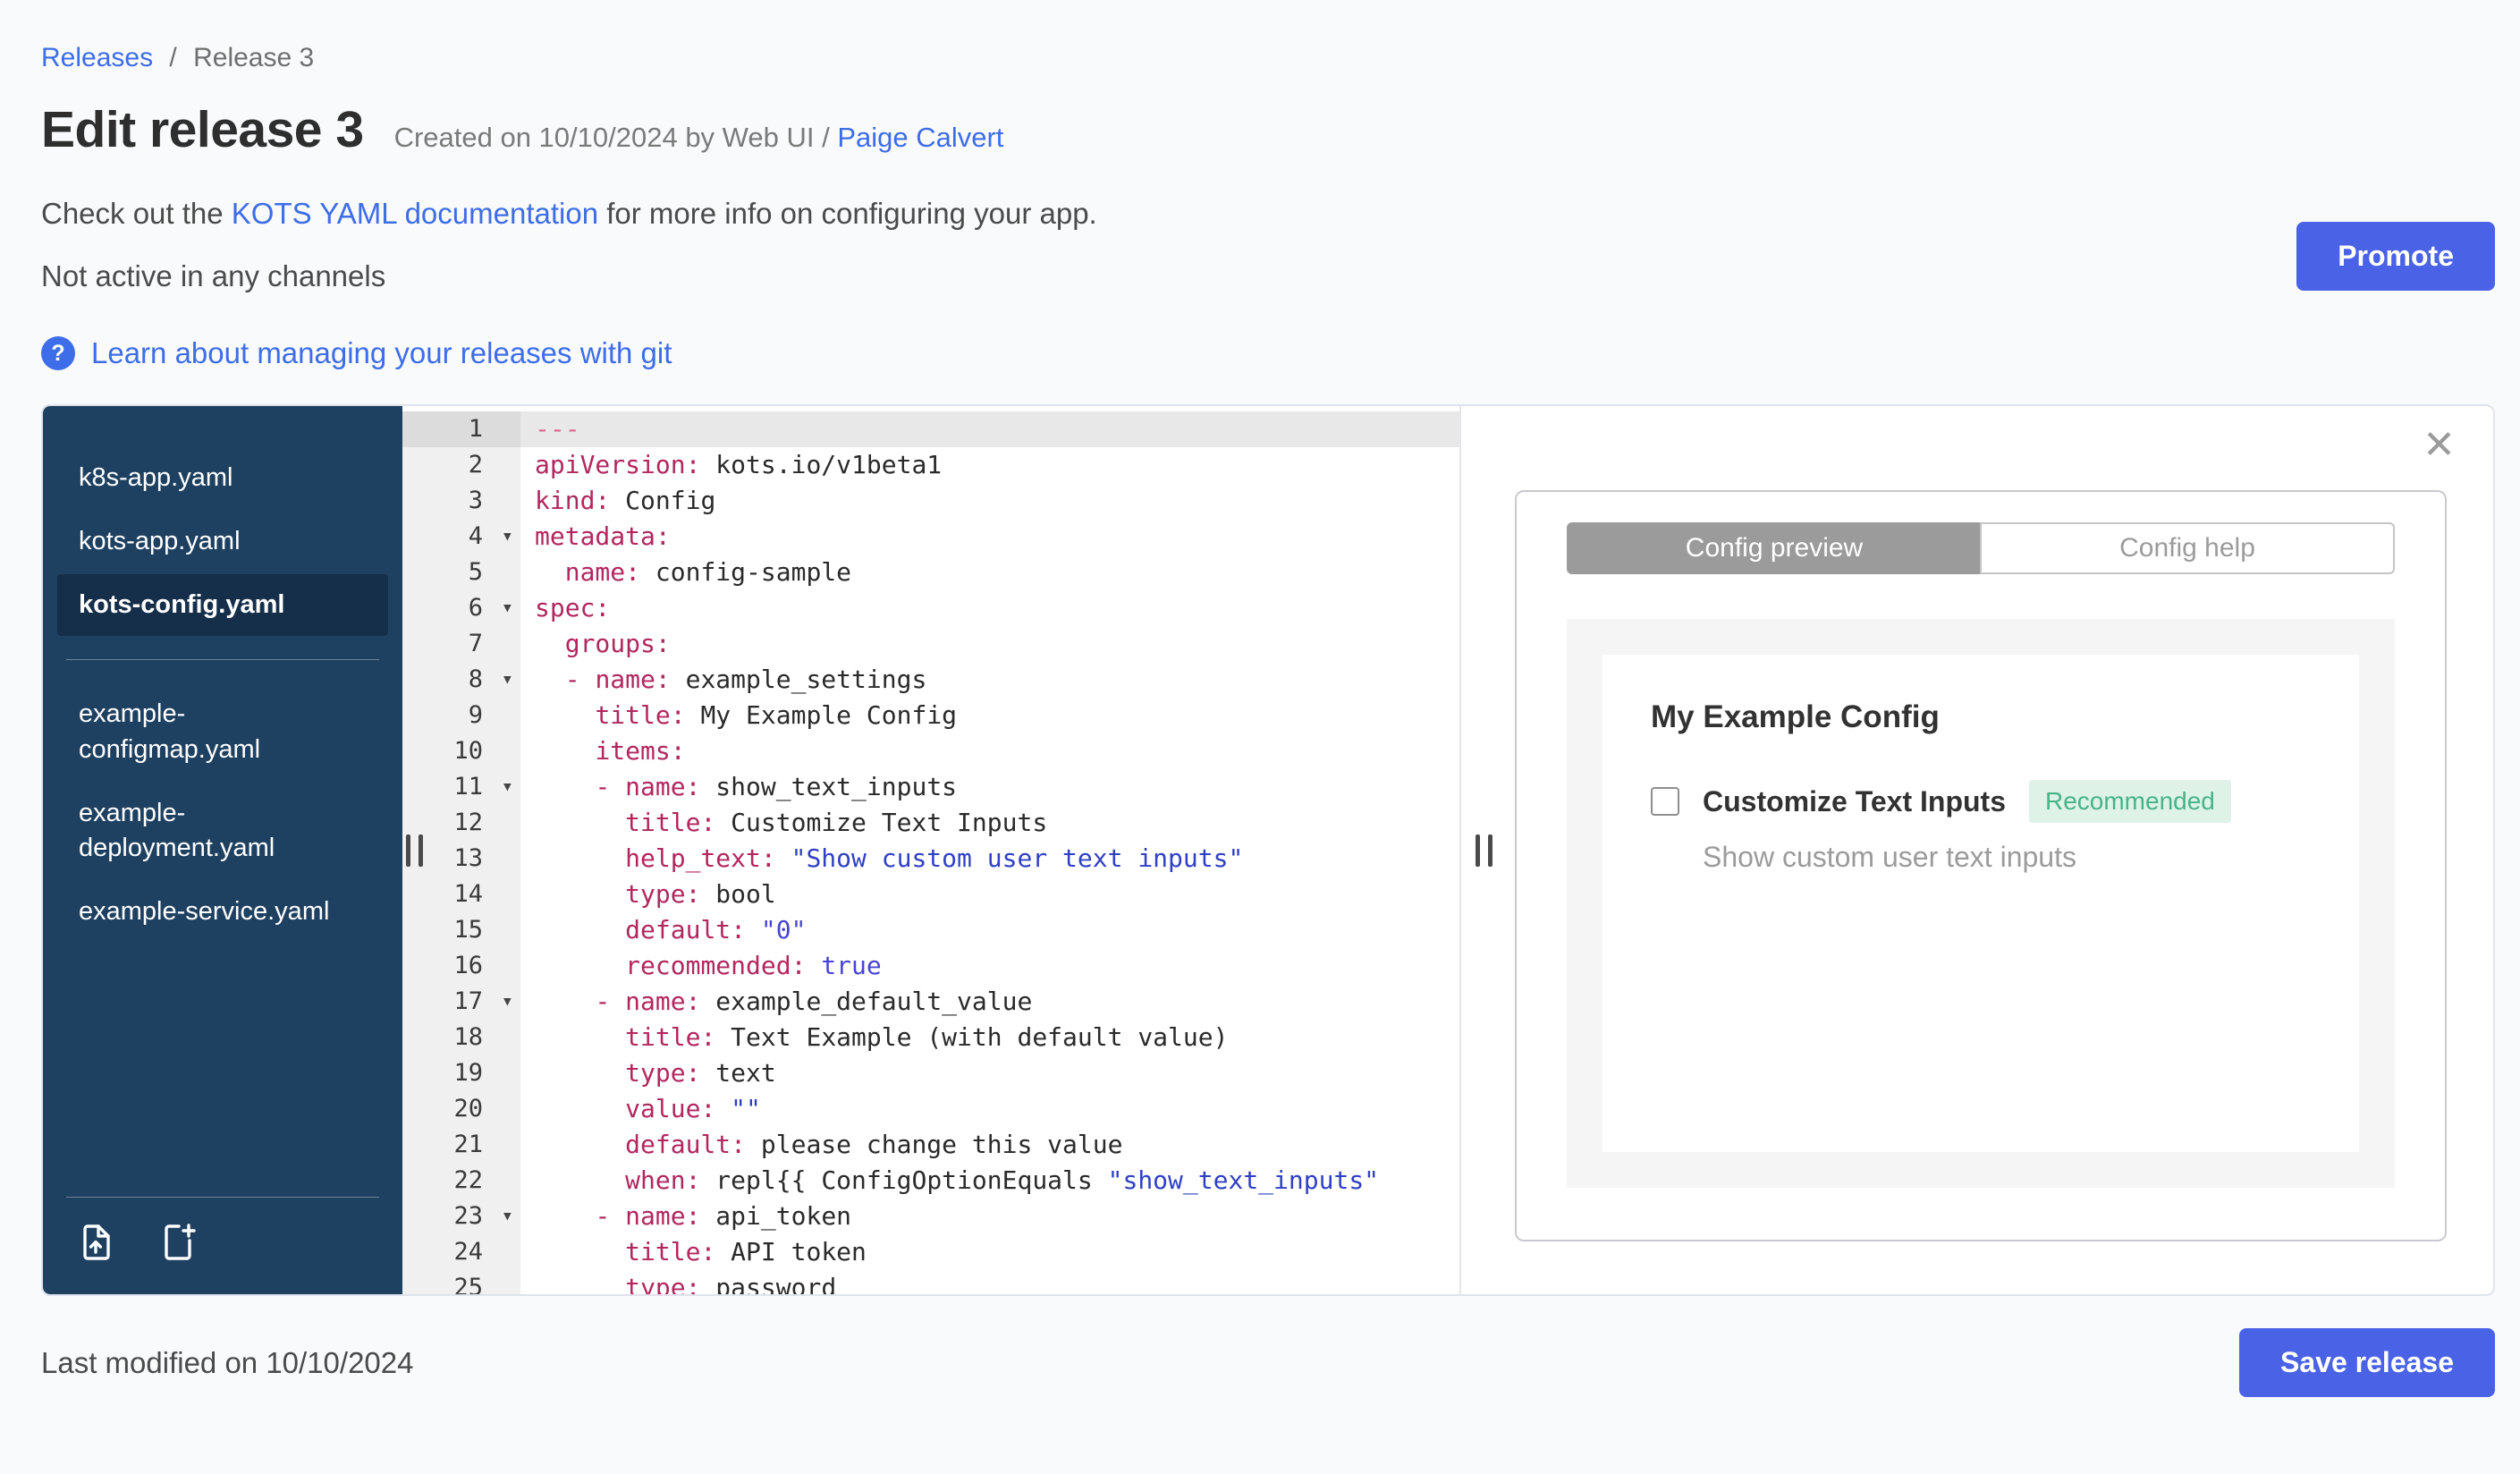 This screenshot has width=2520, height=1474. Describe the element at coordinates (1889, 857) in the screenshot. I see `config-item-help-text: Show custom user text inputs` at that location.